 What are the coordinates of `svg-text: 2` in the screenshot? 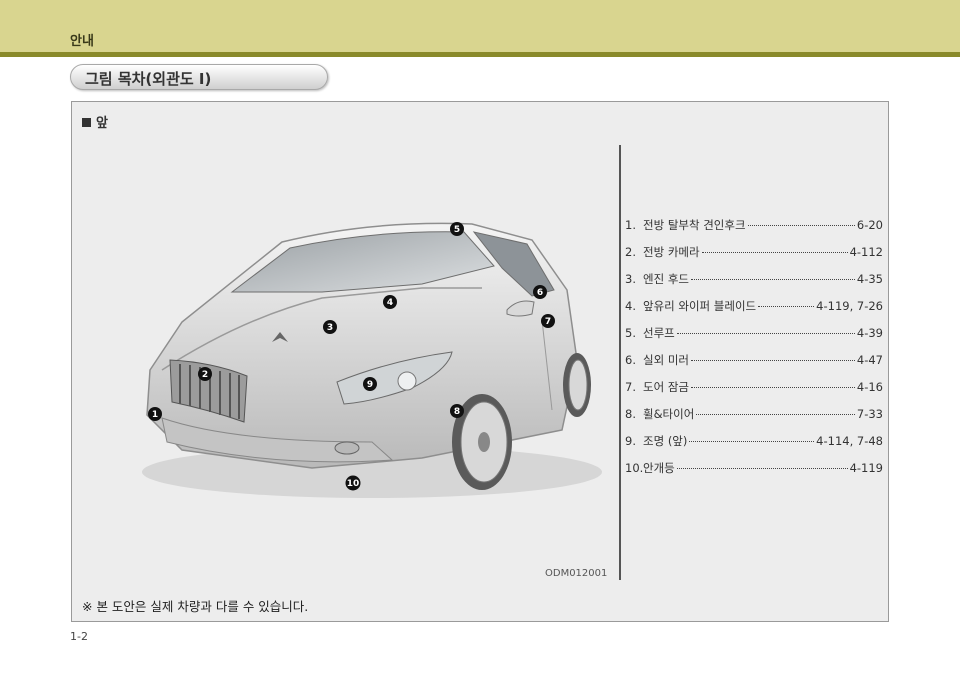 It's located at (205, 375).